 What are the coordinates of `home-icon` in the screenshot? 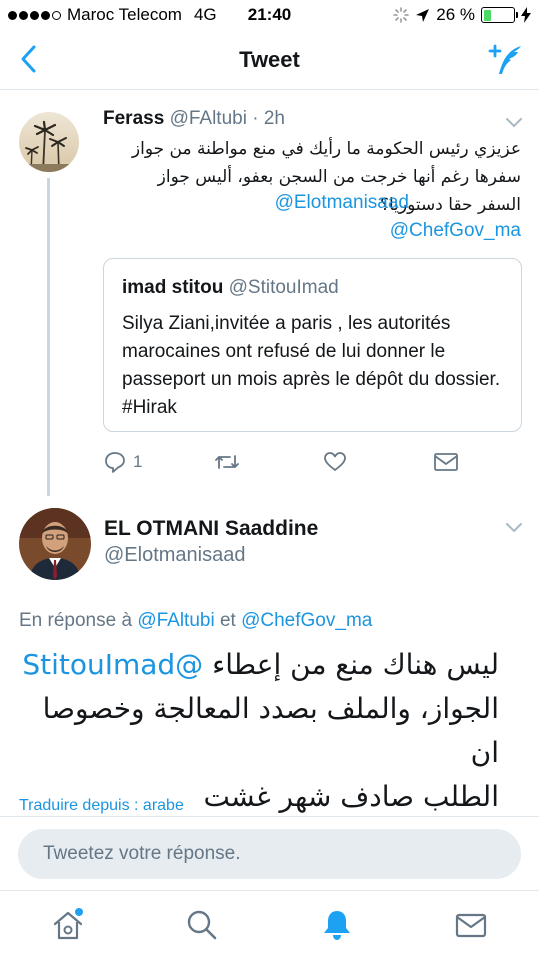 It's located at (68, 925).